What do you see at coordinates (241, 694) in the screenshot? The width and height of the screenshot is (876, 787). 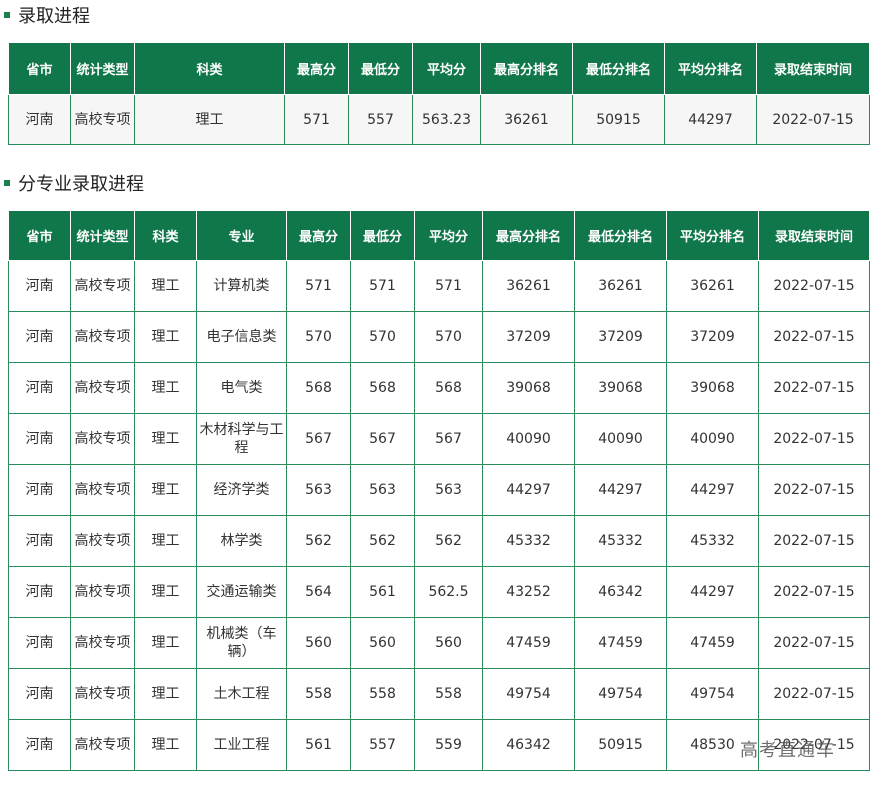 I see `table-cell: 土木工程` at bounding box center [241, 694].